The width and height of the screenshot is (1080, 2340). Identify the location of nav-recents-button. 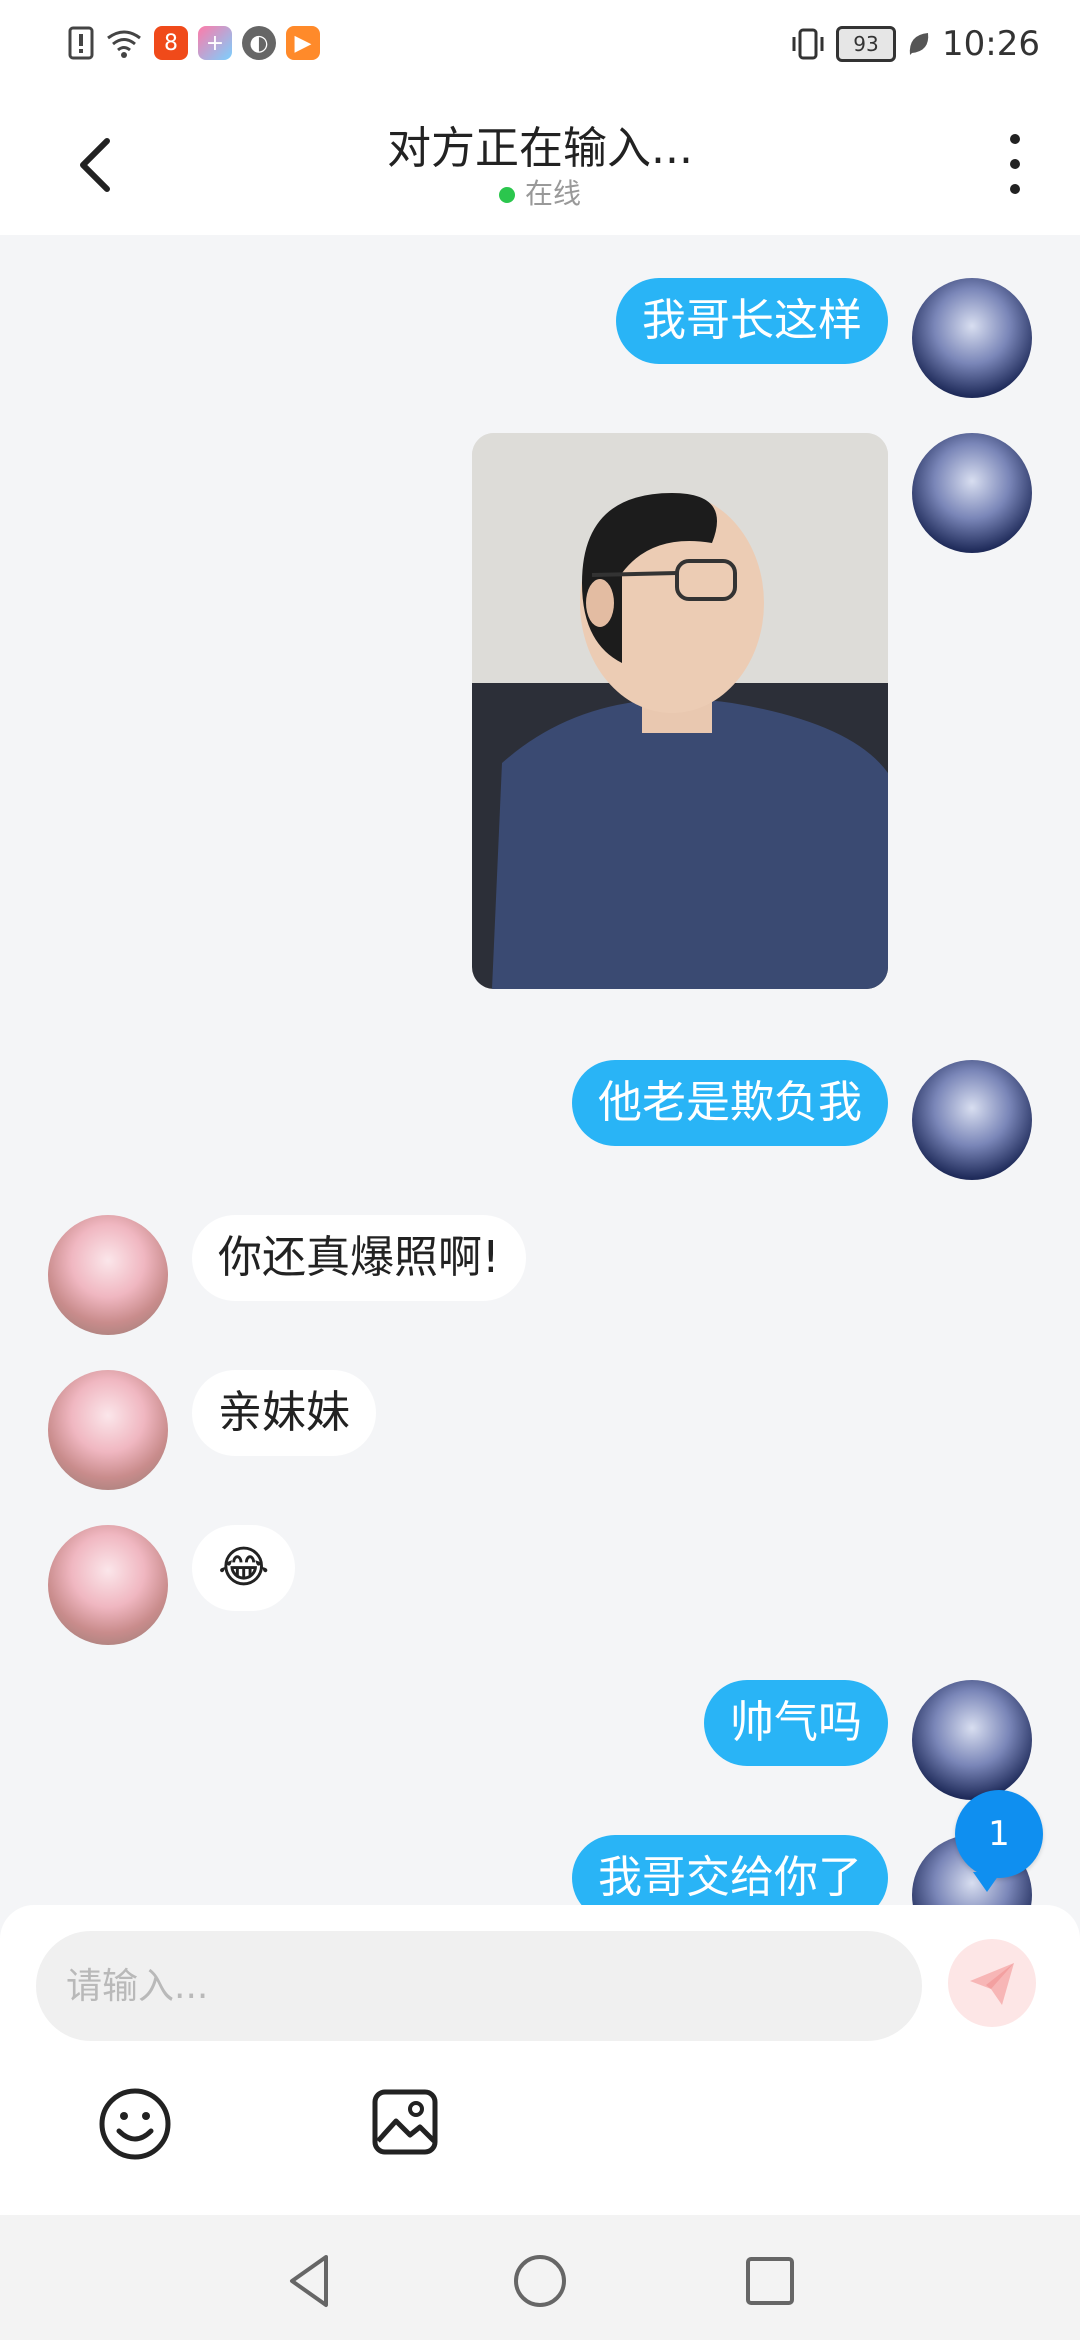
(770, 2281).